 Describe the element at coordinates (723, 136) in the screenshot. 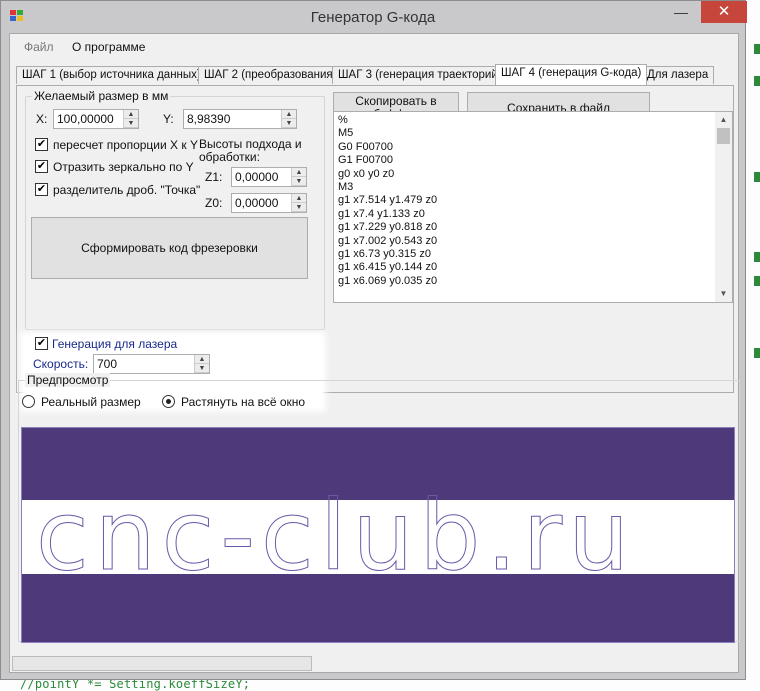

I see `scroll-thumb` at that location.